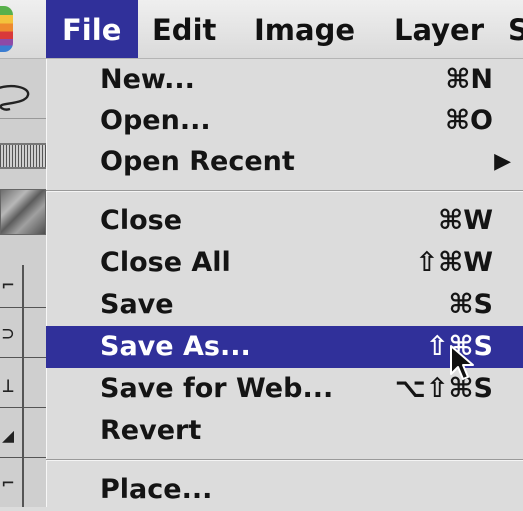 This screenshot has width=523, height=511. I want to click on menu-item-shortcut: ⌘S, so click(471, 304).